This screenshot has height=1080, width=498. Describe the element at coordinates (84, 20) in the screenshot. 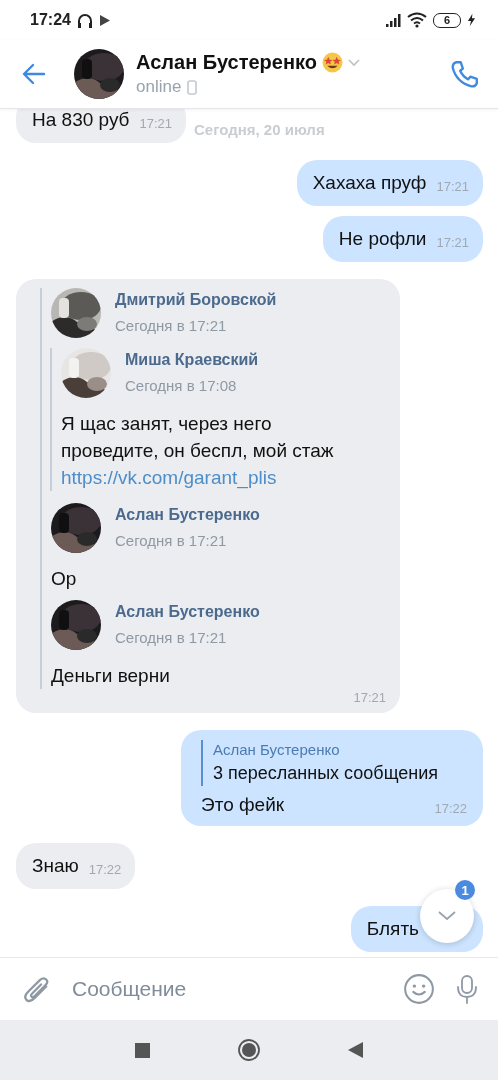

I see `headphones-icon` at that location.